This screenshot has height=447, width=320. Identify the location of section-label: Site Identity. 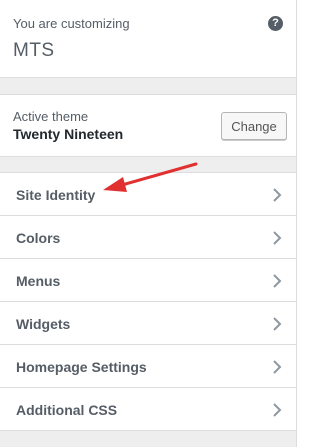
(56, 195).